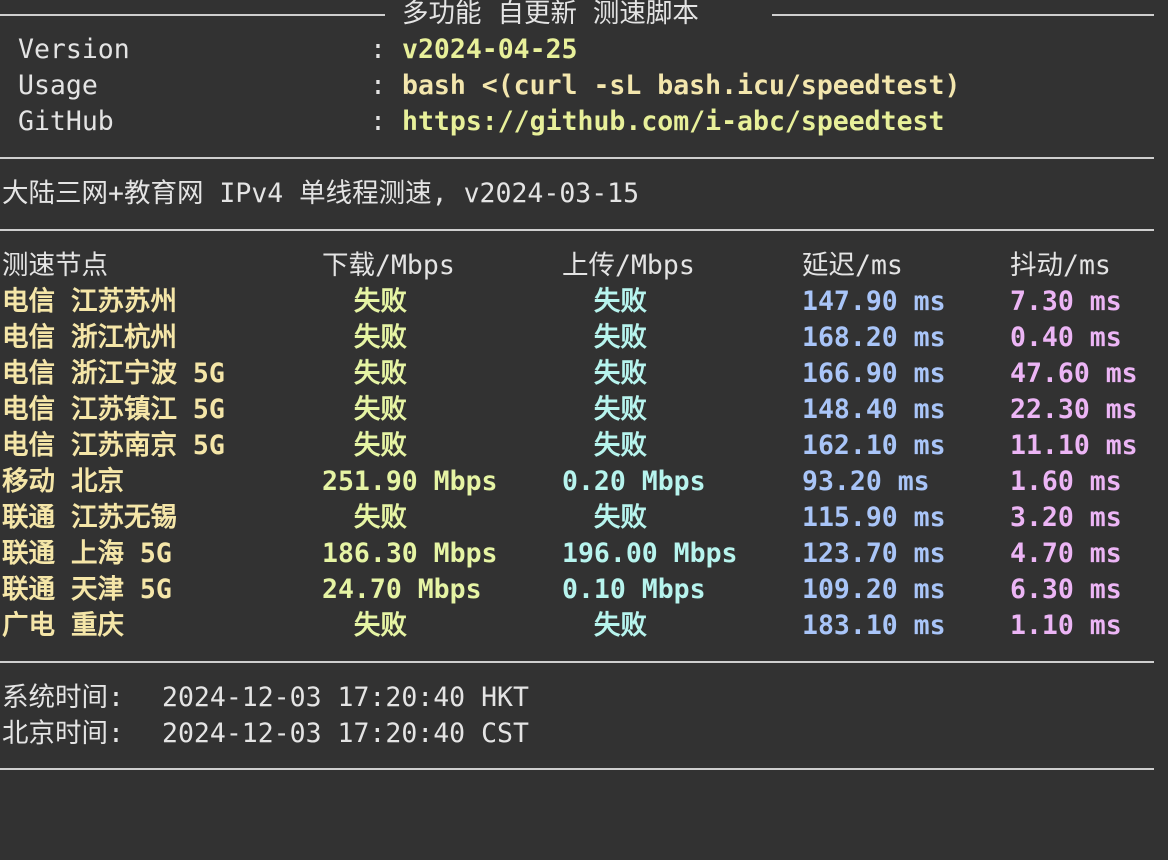  I want to click on table-row: 电信 江苏南京 5G 失败 失败 162.10 ms 11.10 ms, so click(584, 446).